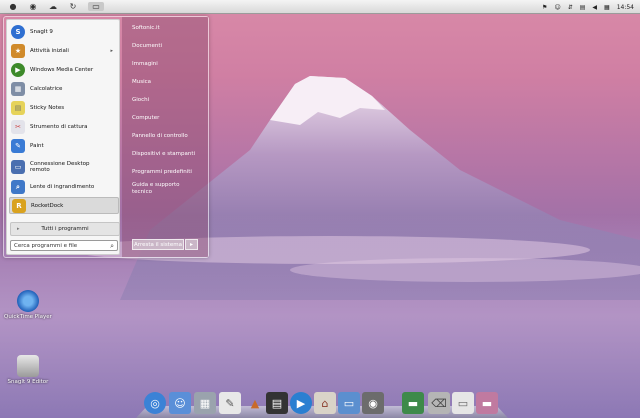 Image resolution: width=640 pixels, height=418 pixels. Describe the element at coordinates (28, 366) in the screenshot. I see `snagit-editor-icon` at that location.